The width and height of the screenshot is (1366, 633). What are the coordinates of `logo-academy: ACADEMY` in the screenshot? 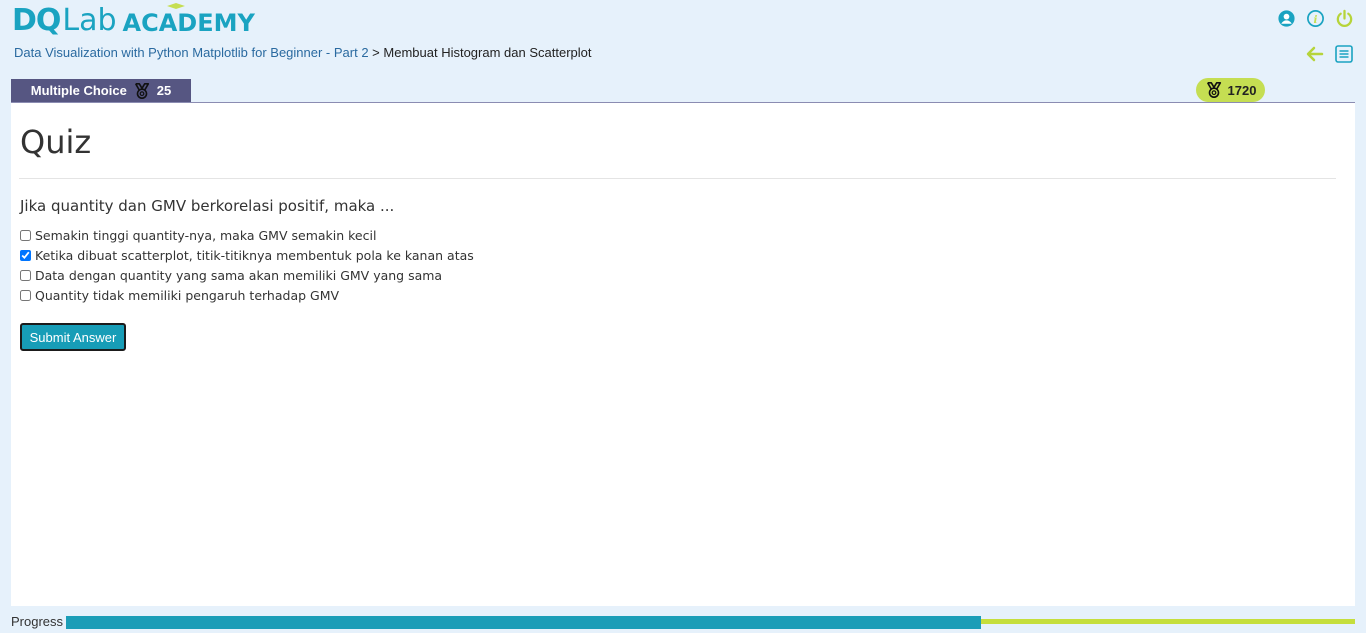 It's located at (188, 20).